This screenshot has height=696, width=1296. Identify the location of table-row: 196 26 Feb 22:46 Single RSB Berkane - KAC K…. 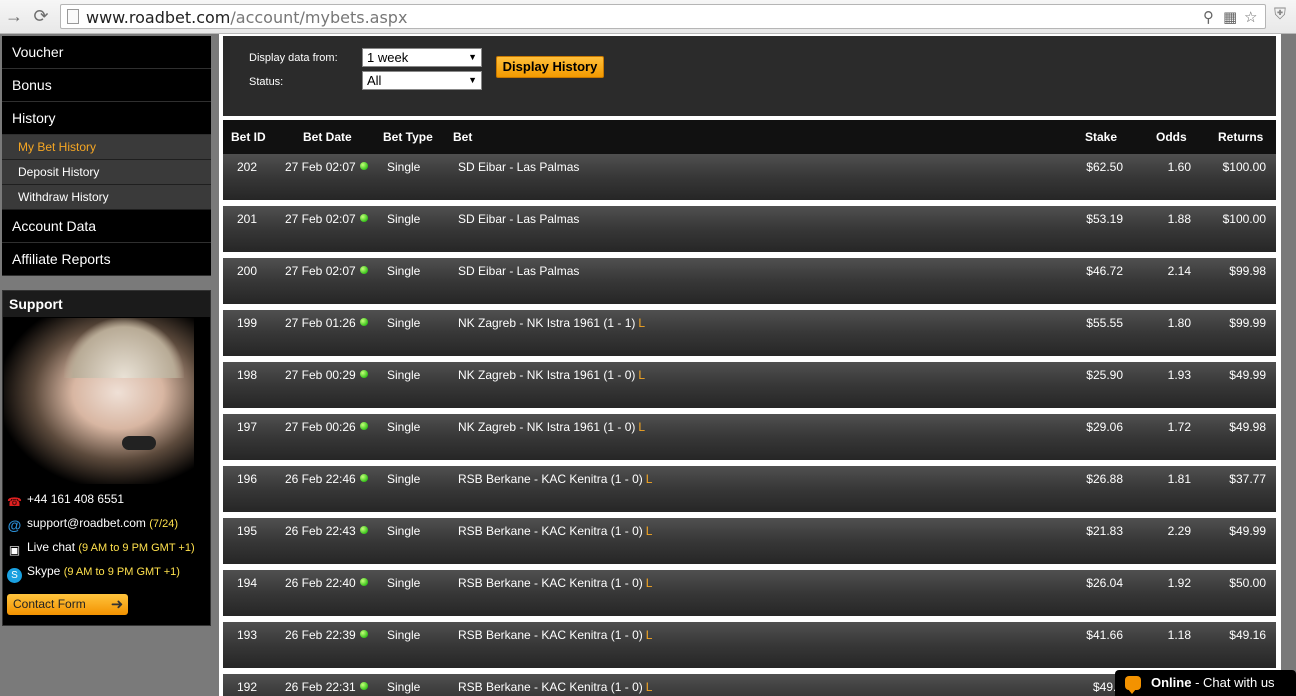
(749, 489).